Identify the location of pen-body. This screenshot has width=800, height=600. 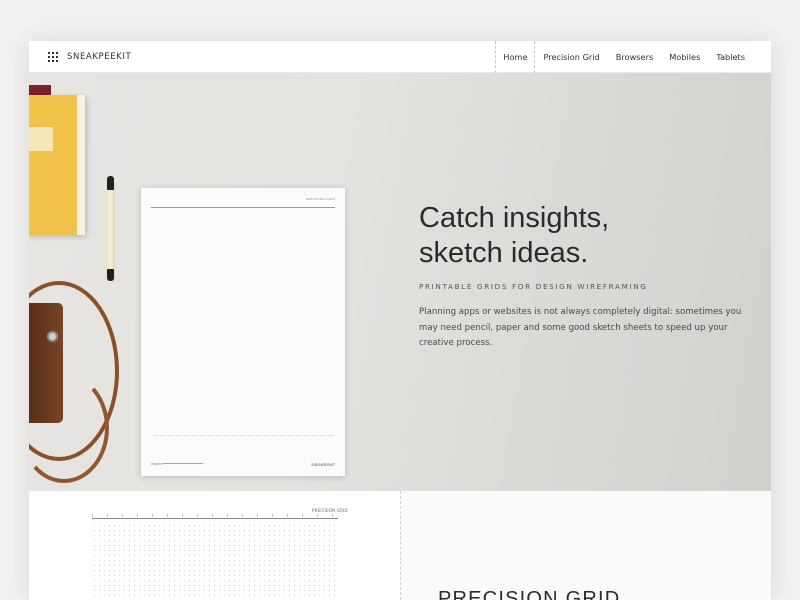
(110, 233).